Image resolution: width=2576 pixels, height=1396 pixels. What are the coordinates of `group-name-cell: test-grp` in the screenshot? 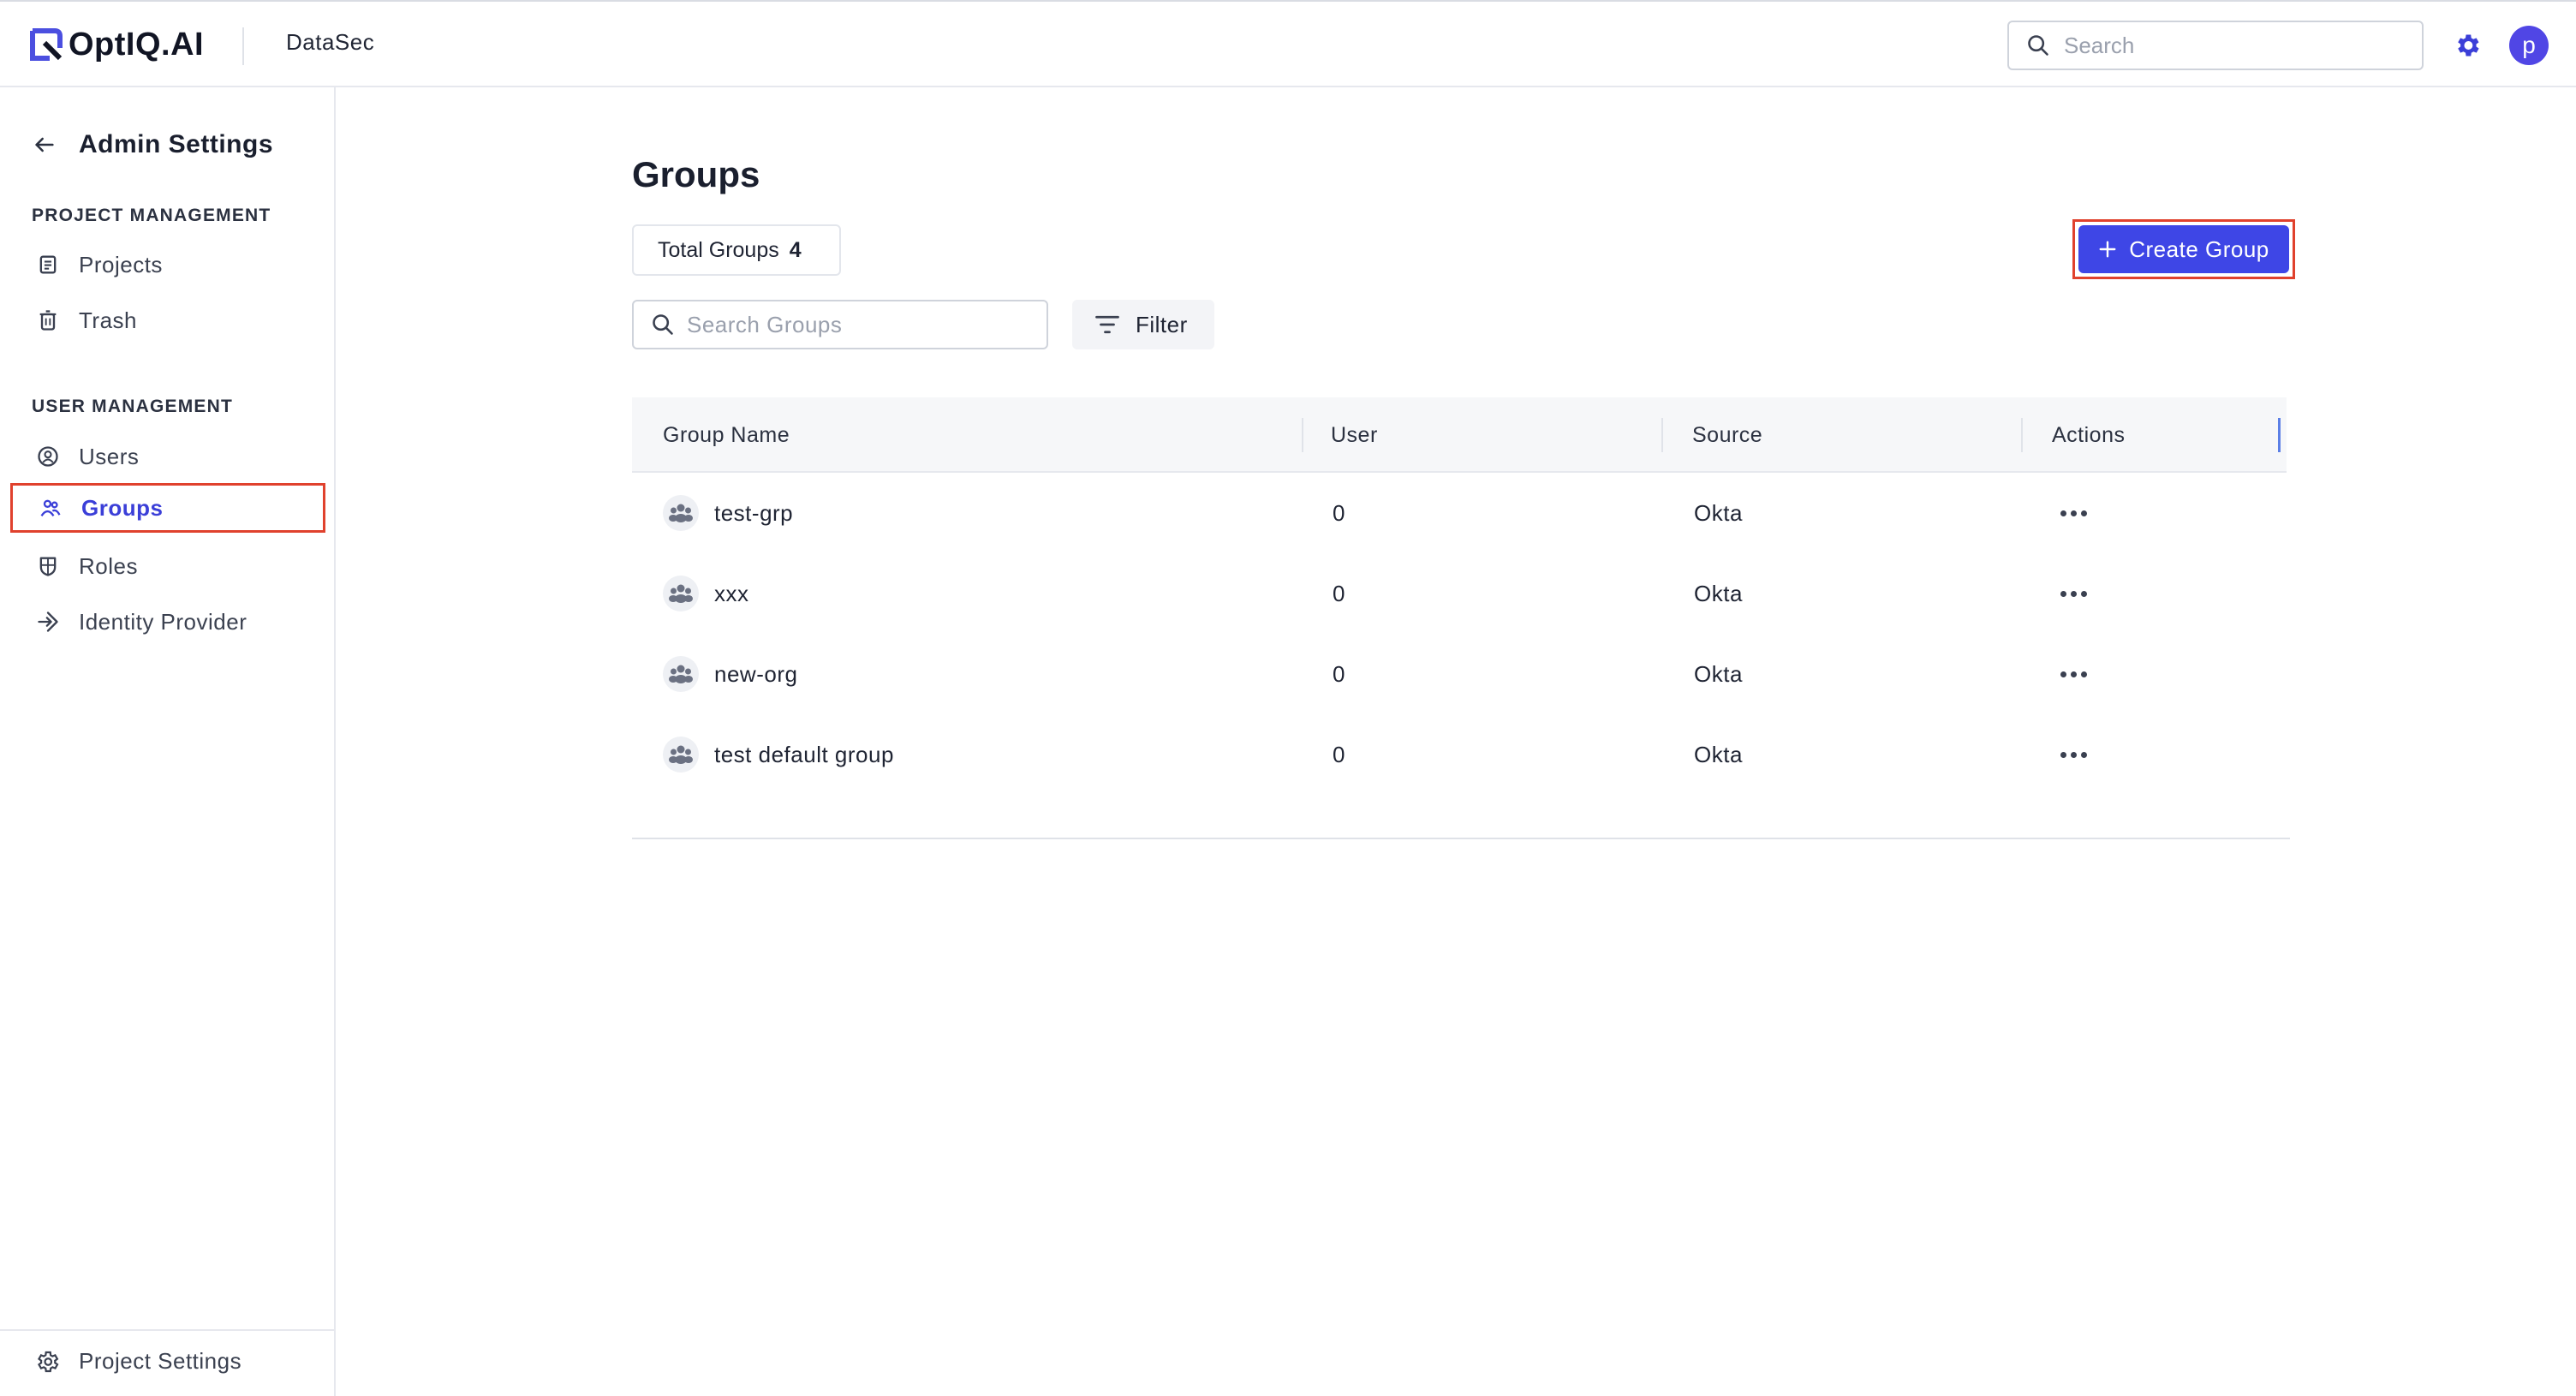 It's located at (728, 513).